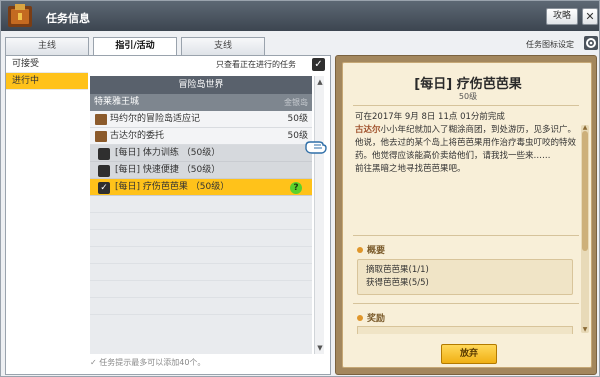 The image size is (600, 377). I want to click on quest-list-scrollbar: ▲ ▼, so click(319, 215).